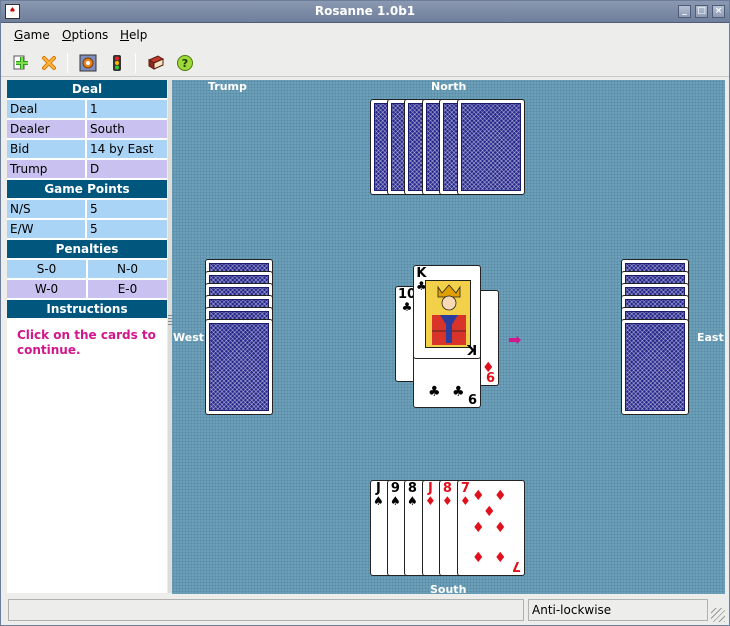  I want to click on penalties-row-we: W-0 E-0, so click(87, 289).